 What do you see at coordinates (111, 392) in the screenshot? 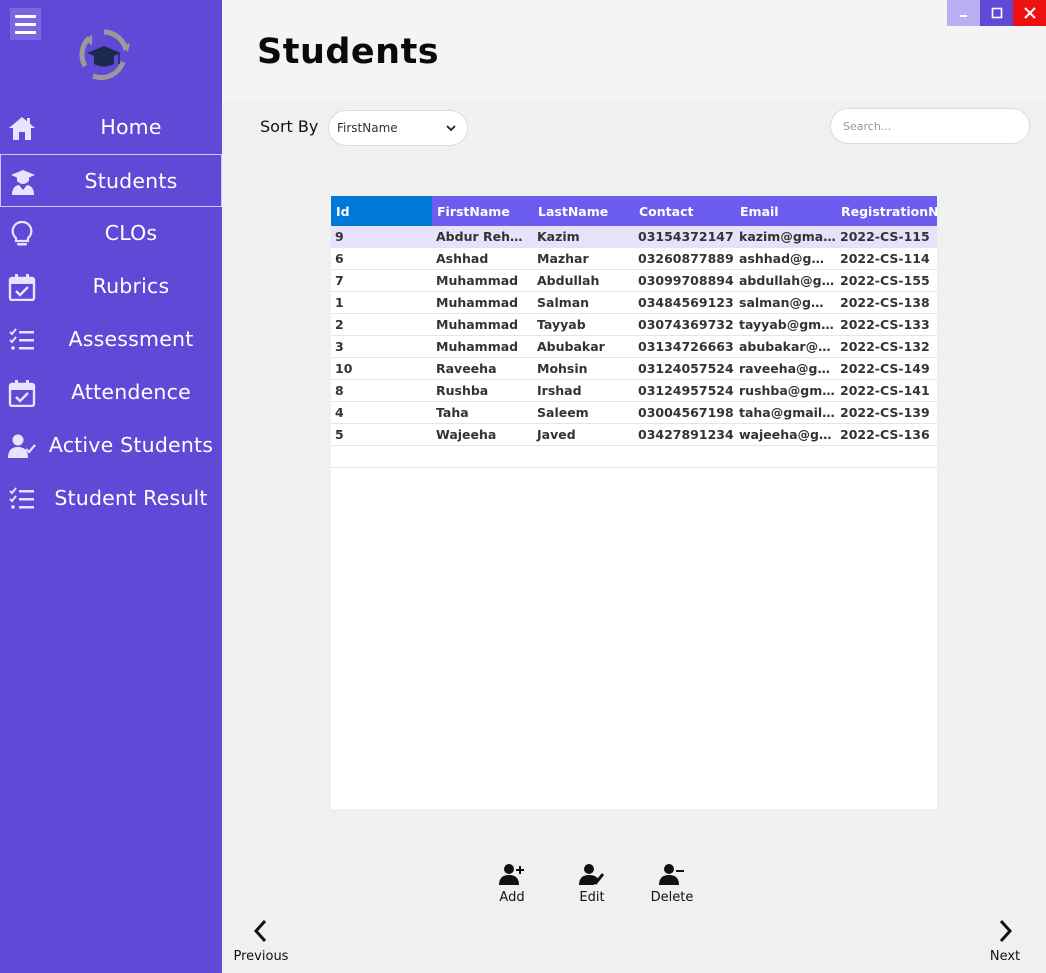
I see `sidebar-item-attendence: Attendence` at bounding box center [111, 392].